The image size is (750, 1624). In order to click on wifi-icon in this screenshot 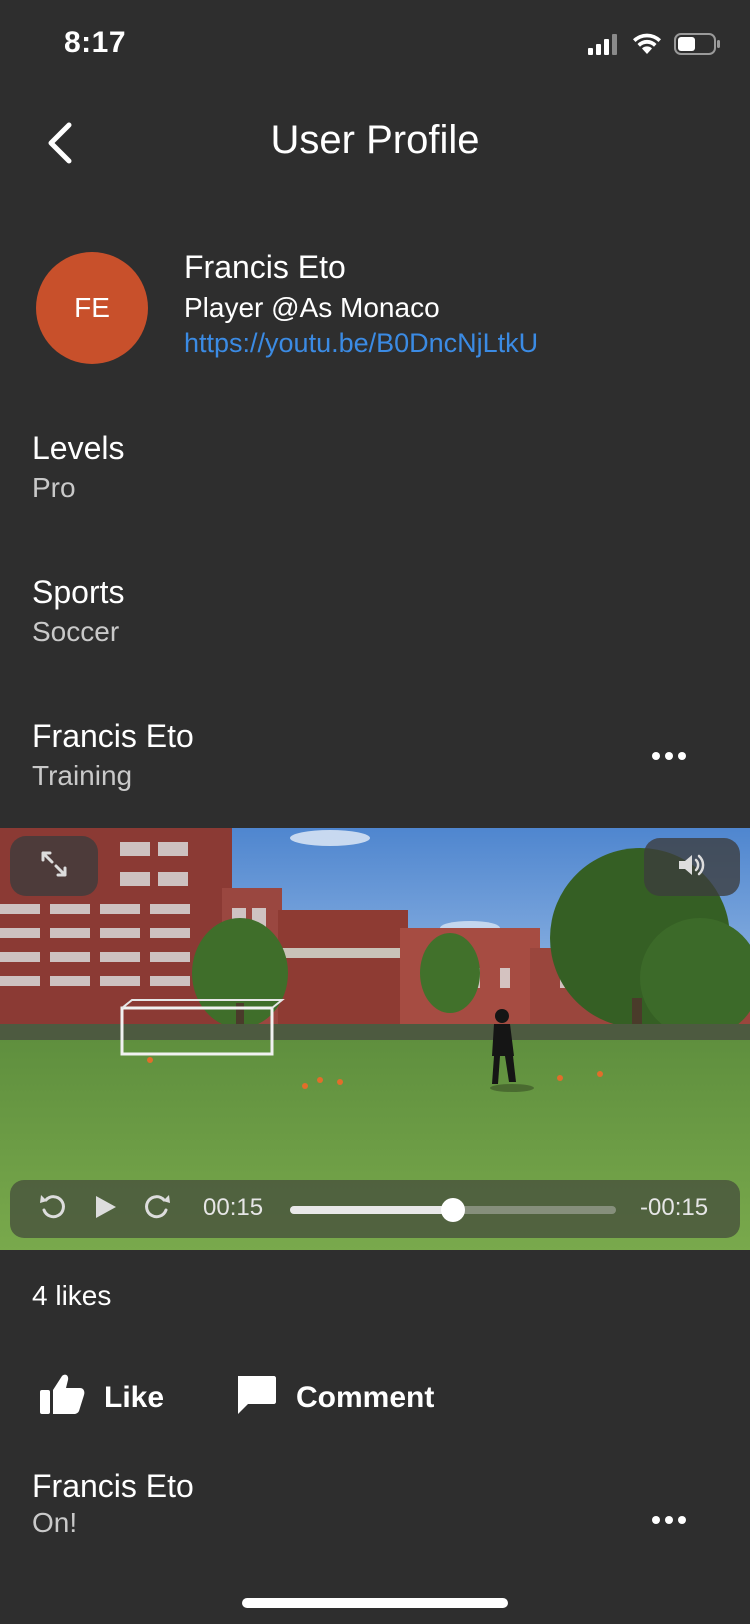, I will do `click(647, 46)`.